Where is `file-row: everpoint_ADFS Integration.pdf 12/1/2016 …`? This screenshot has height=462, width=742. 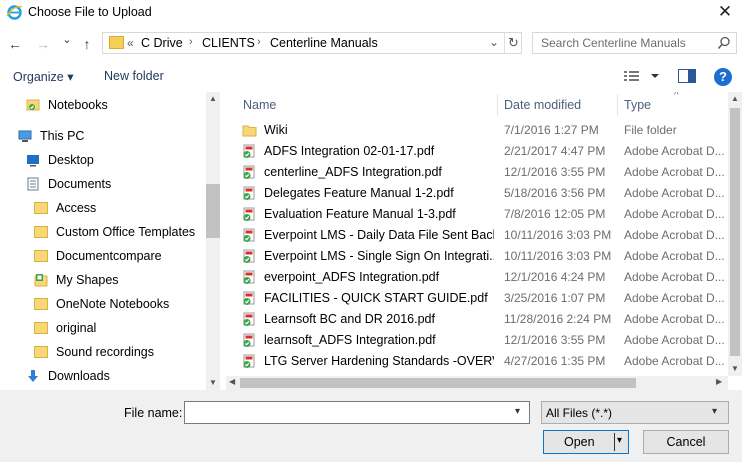 file-row: everpoint_ADFS Integration.pdf 12/1/2016 … is located at coordinates (477, 277).